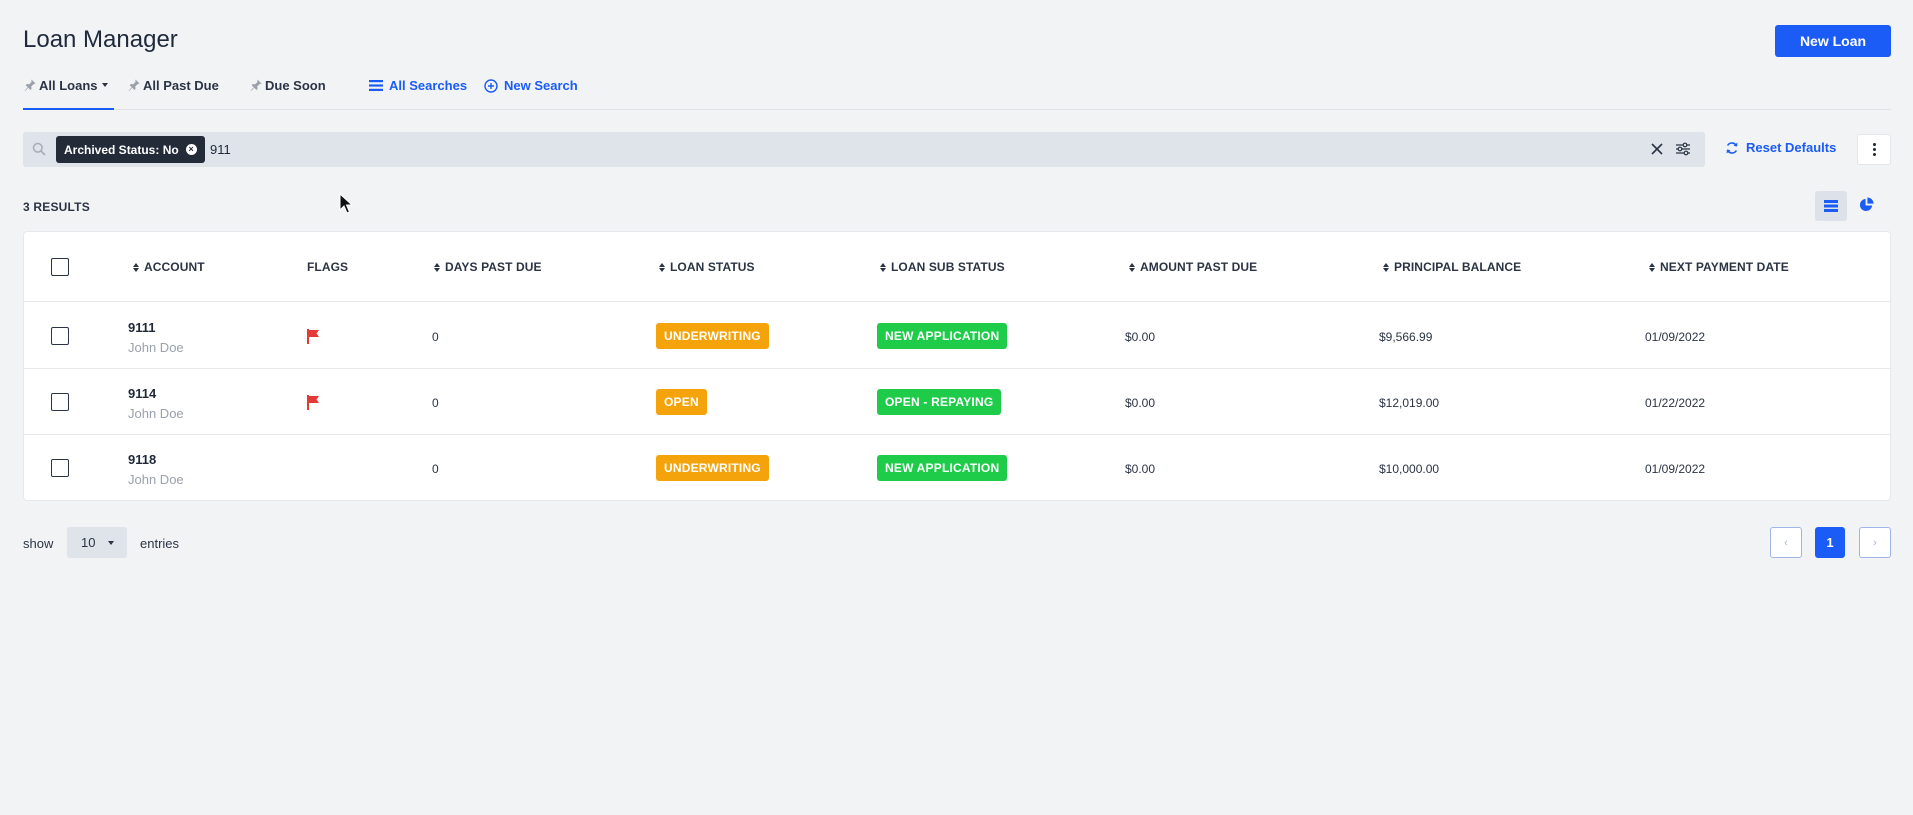  I want to click on list-view-button, so click(1831, 206).